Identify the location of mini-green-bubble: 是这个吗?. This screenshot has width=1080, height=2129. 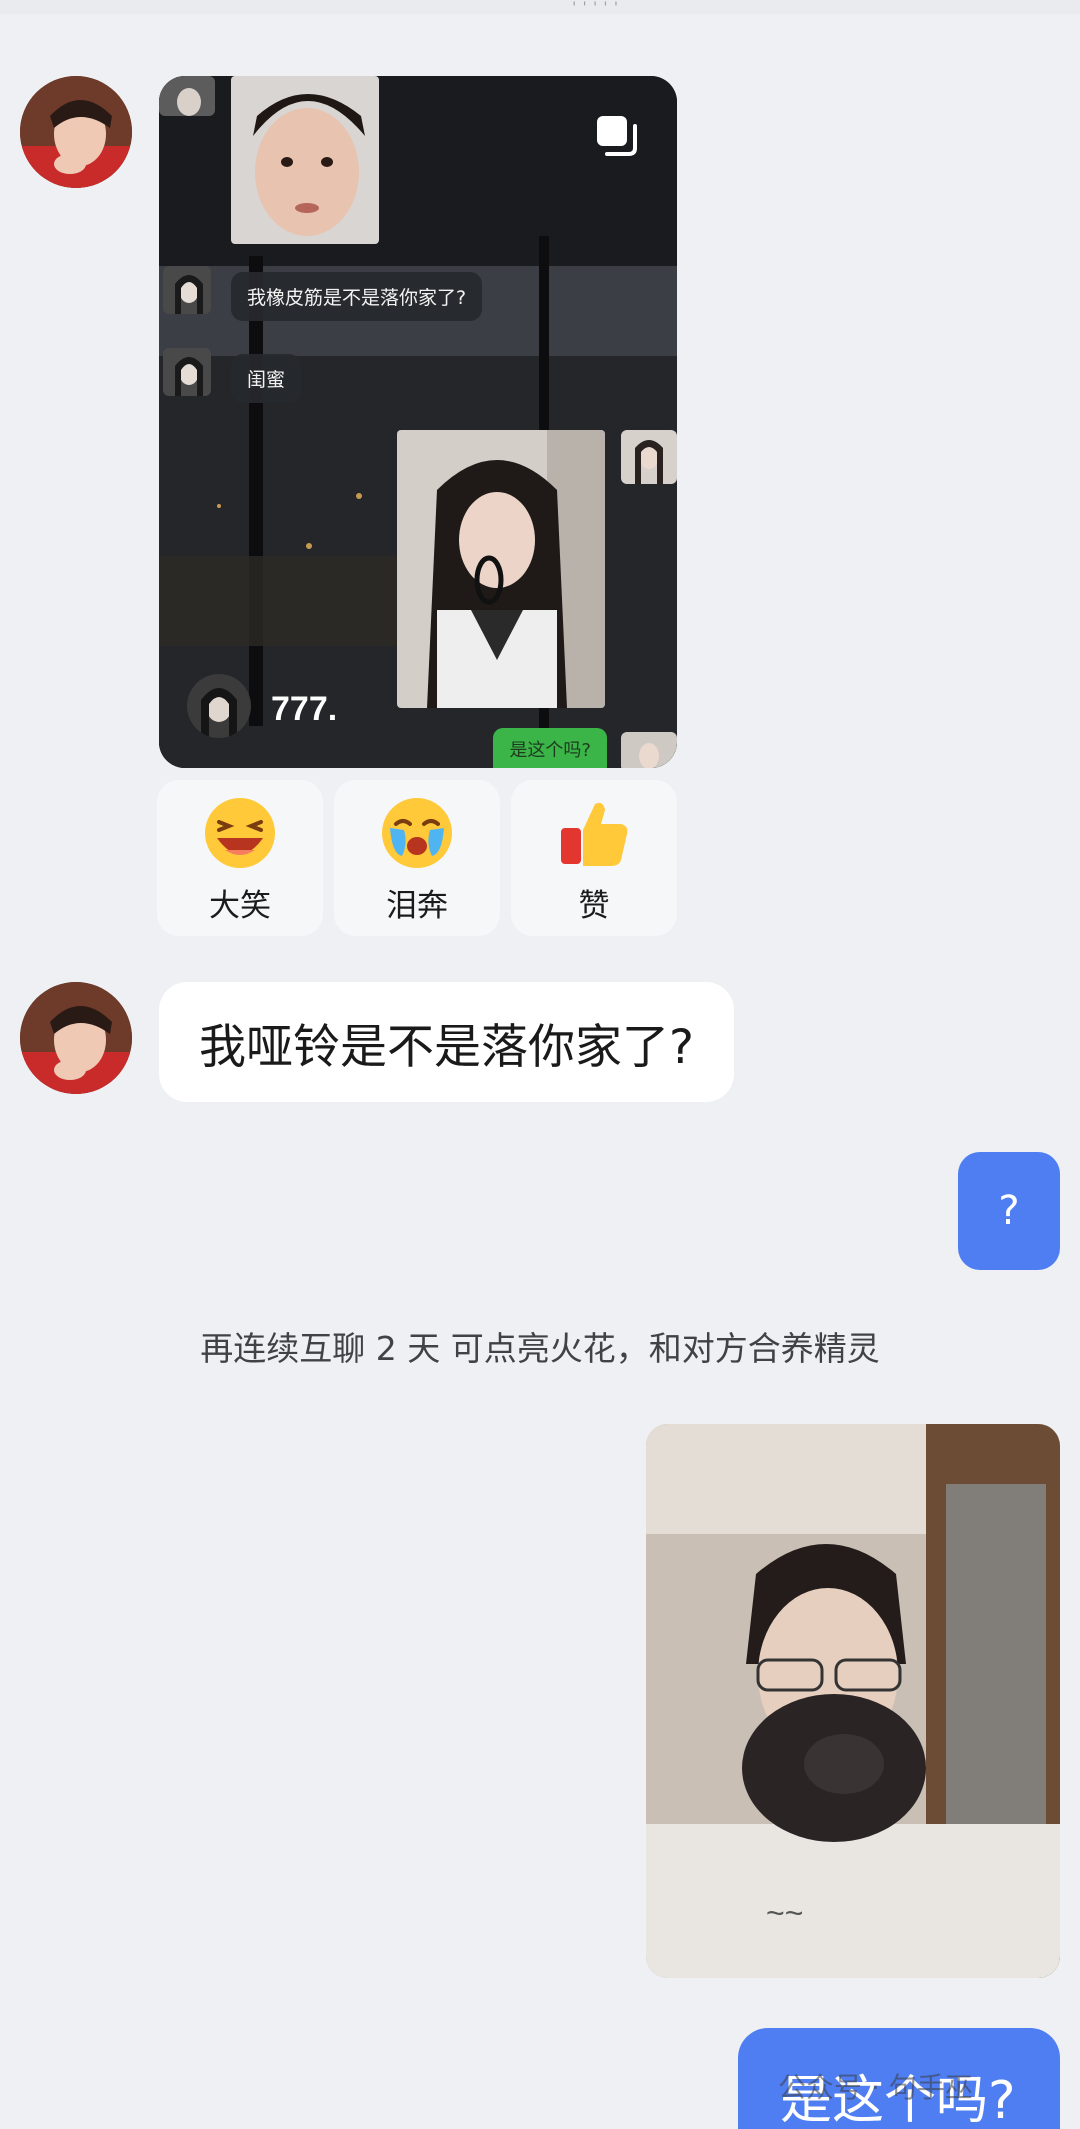
(550, 748).